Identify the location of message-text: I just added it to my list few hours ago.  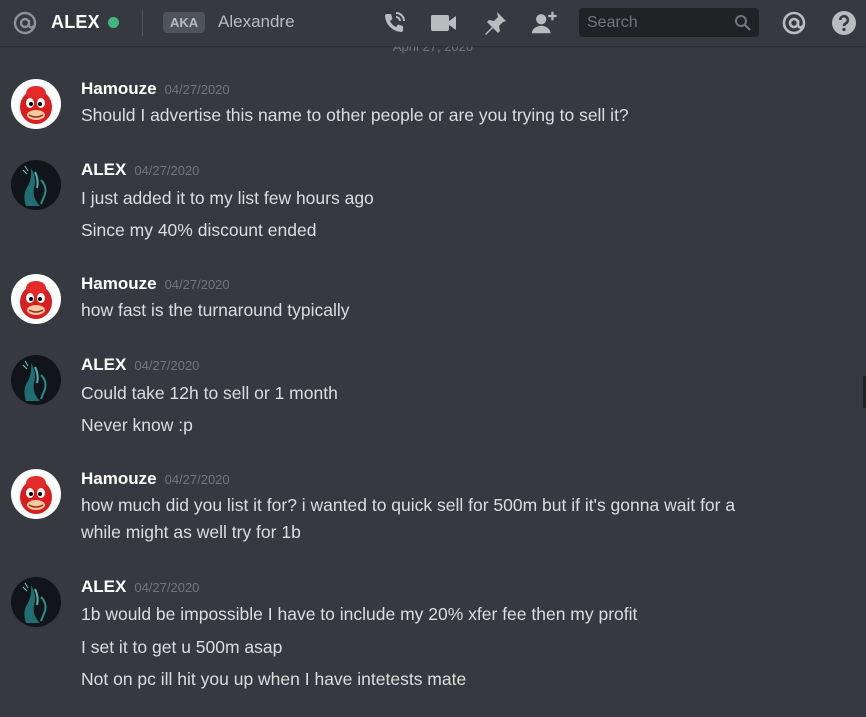
(227, 198).